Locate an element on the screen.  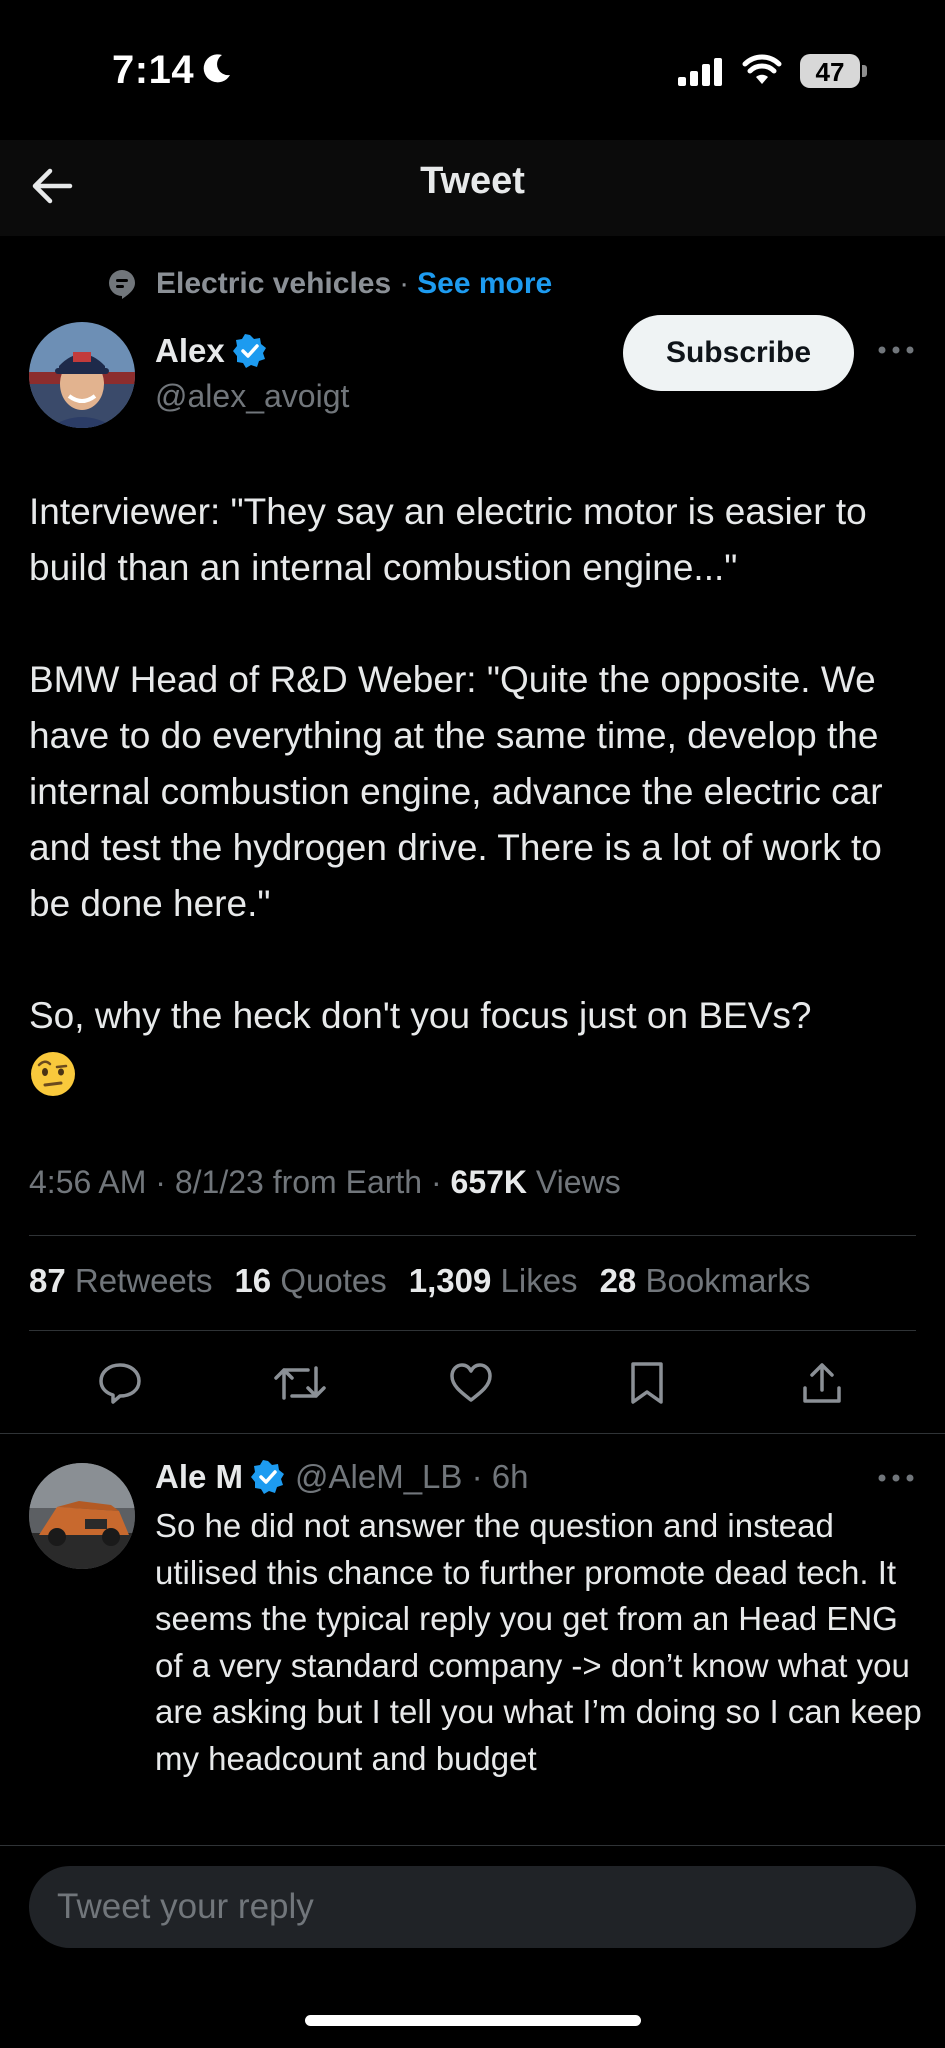
author-avatar is located at coordinates (82, 375).